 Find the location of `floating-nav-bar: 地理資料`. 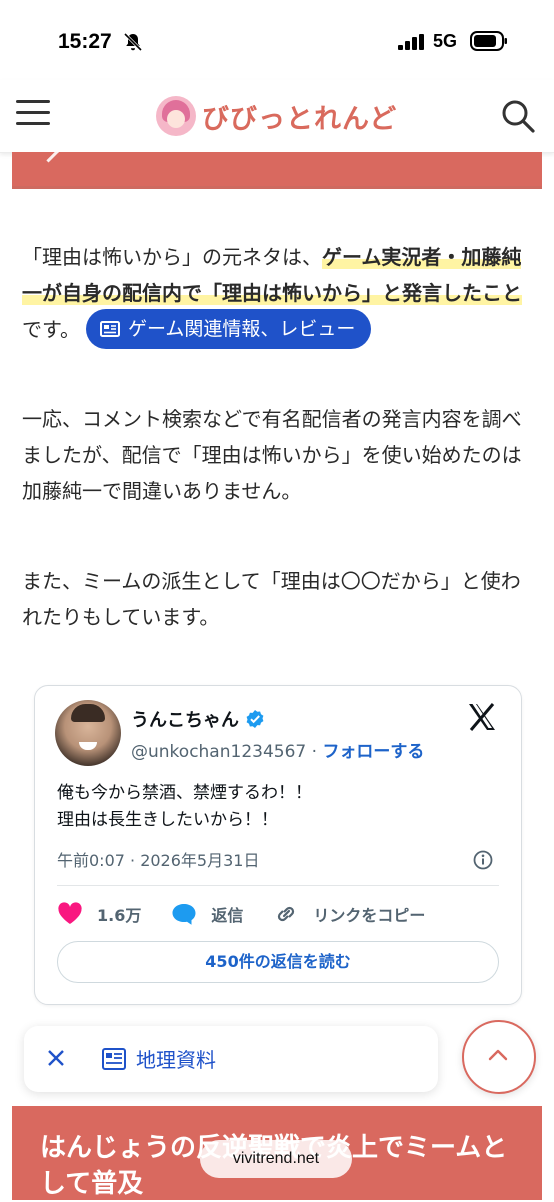

floating-nav-bar: 地理資料 is located at coordinates (231, 1059).